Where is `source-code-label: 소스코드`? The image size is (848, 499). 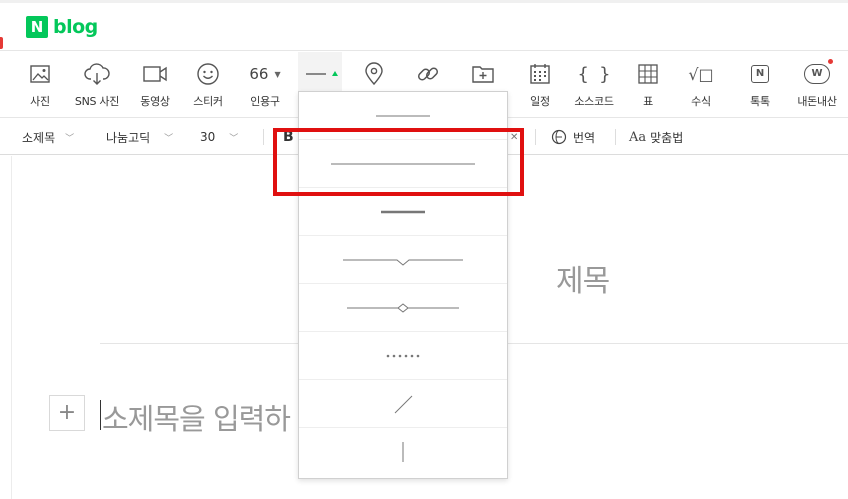 source-code-label: 소스코드 is located at coordinates (594, 101).